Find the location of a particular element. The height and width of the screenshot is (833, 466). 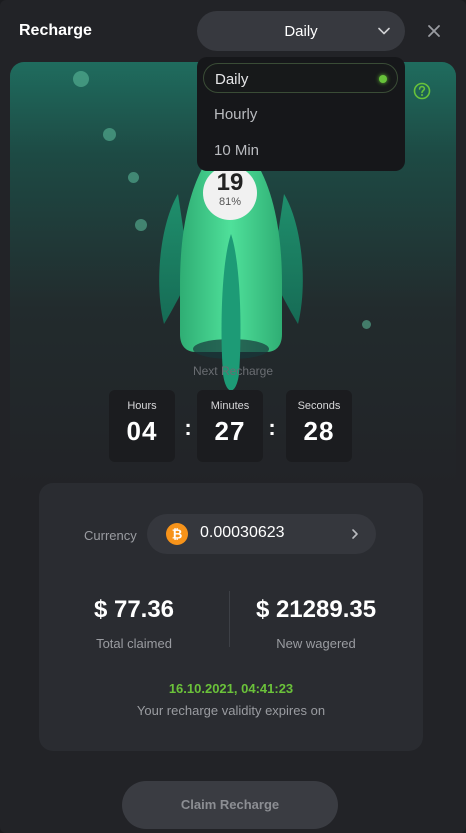

level-badge: 19 81% is located at coordinates (230, 193).